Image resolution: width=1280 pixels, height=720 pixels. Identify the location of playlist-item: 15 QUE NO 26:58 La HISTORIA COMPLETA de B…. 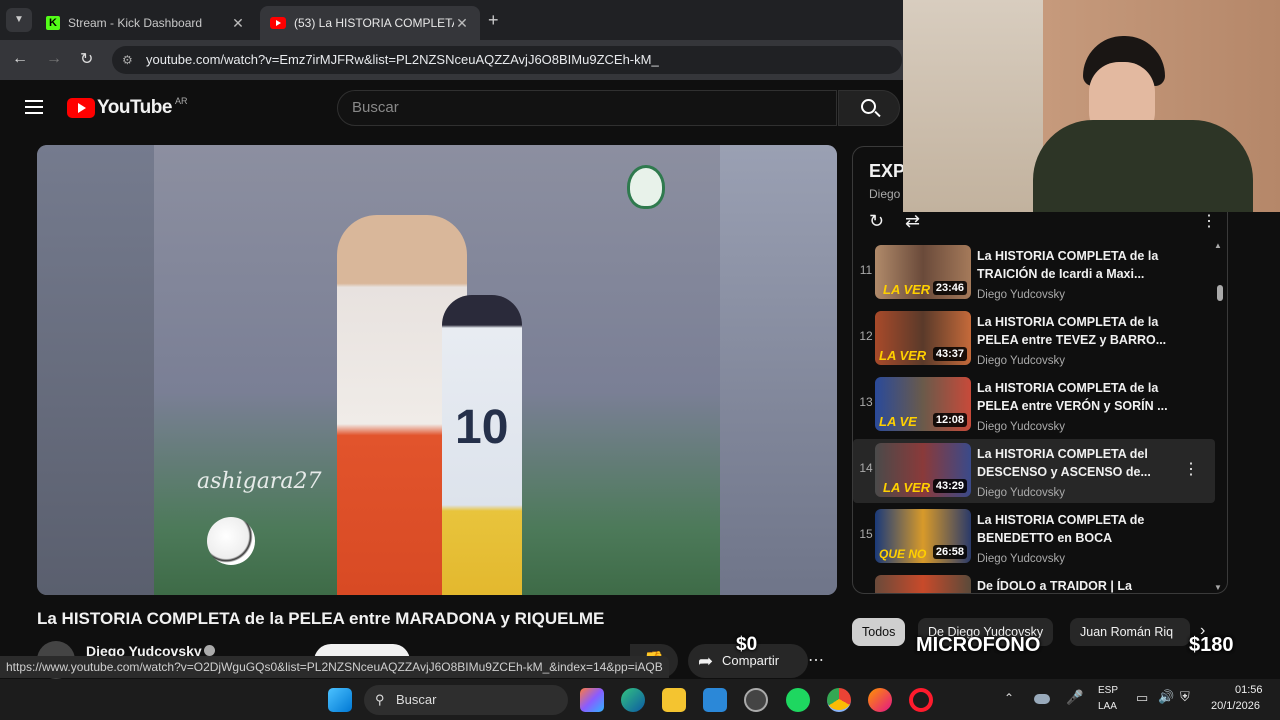
(1034, 537).